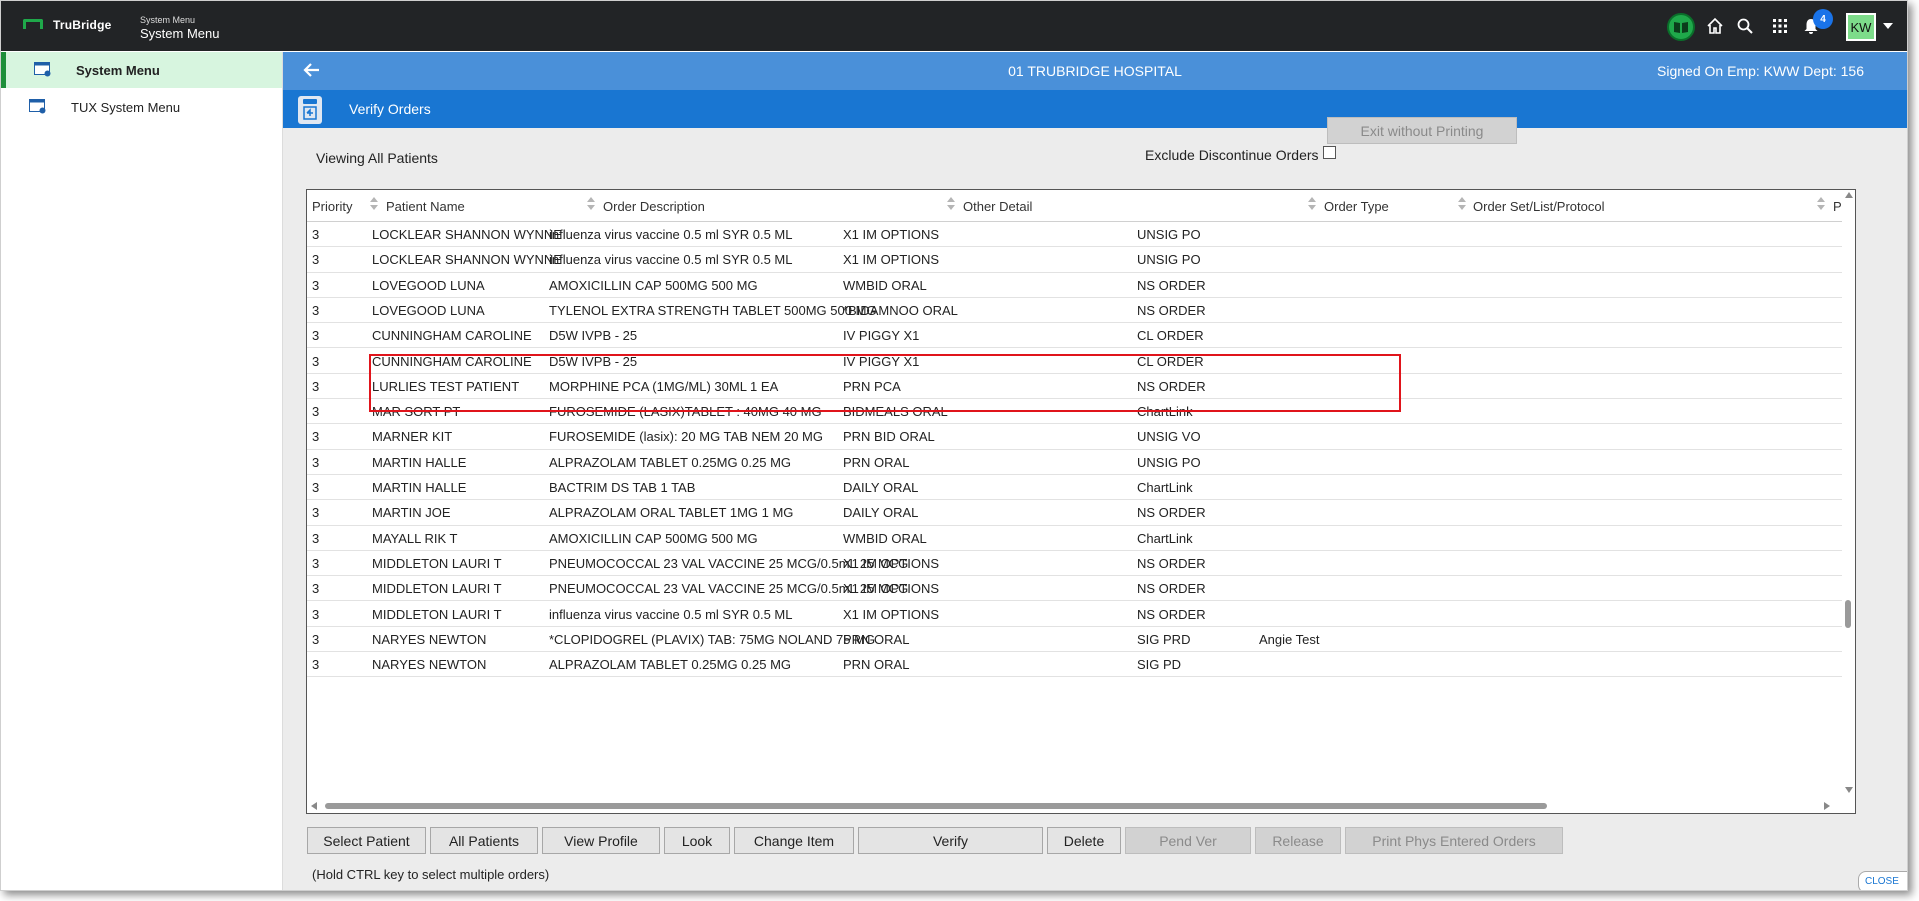 The image size is (1919, 901). What do you see at coordinates (141, 70) in the screenshot?
I see `sidebar-item-system-menu: System Menu` at bounding box center [141, 70].